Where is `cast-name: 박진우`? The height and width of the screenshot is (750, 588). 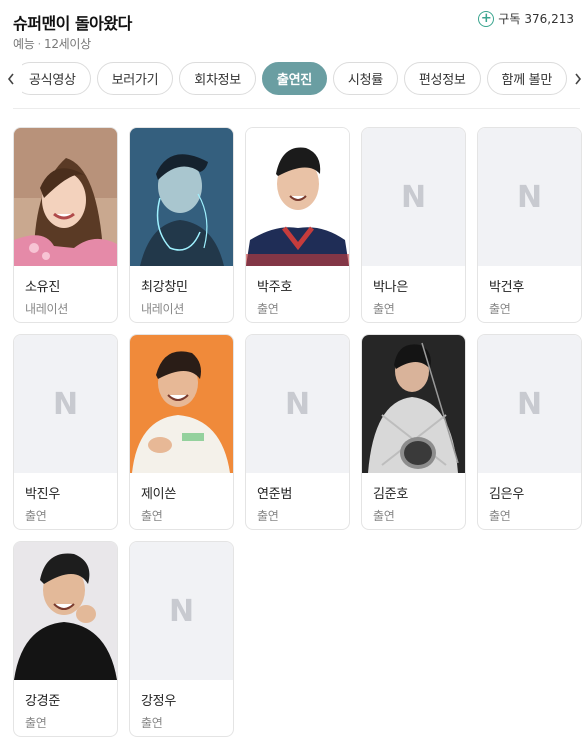
cast-name: 박진우 is located at coordinates (42, 494).